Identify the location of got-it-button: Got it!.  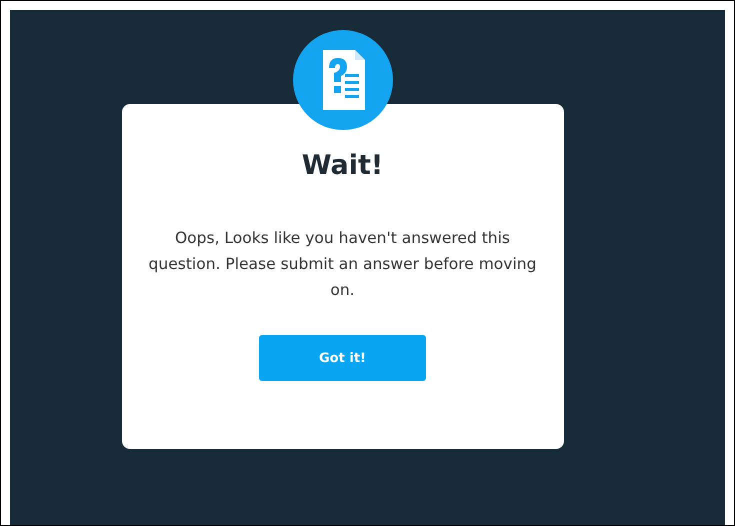
(342, 358).